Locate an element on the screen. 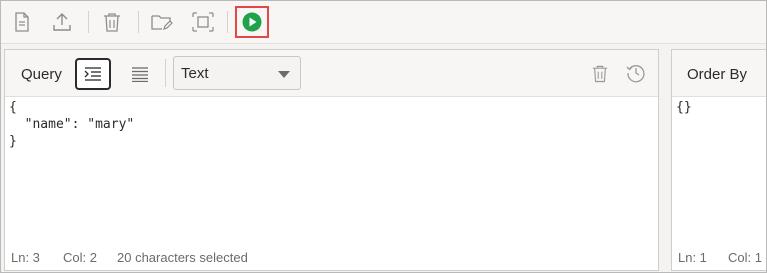  compact-json-button is located at coordinates (140, 74).